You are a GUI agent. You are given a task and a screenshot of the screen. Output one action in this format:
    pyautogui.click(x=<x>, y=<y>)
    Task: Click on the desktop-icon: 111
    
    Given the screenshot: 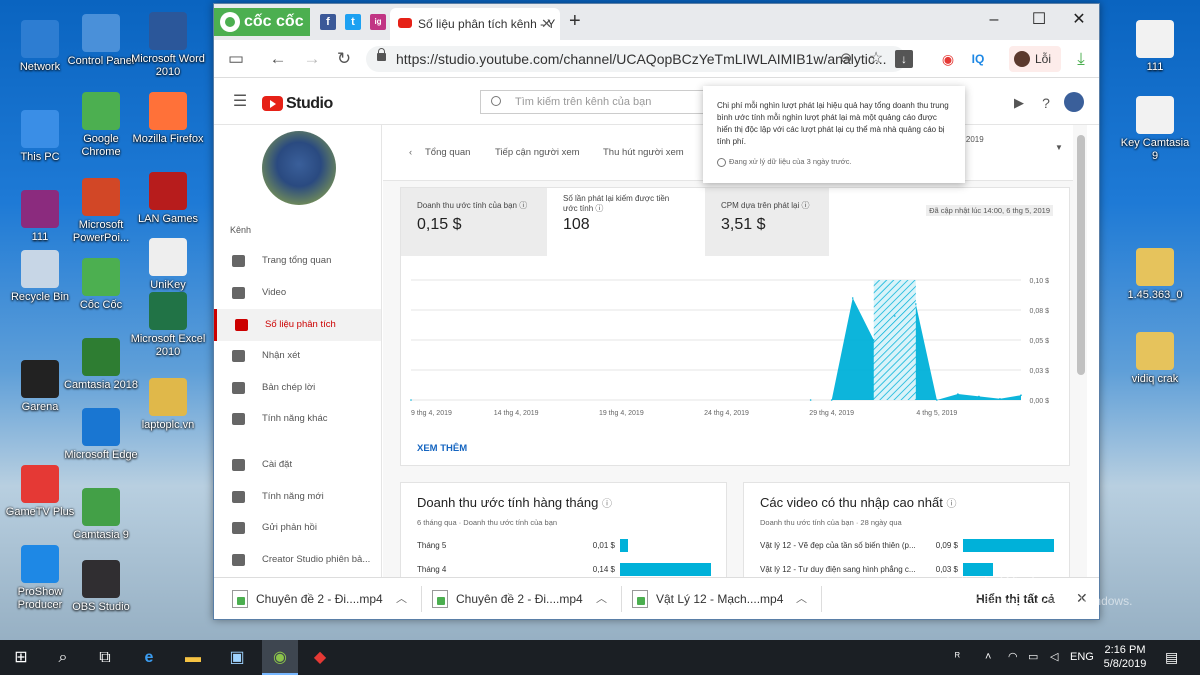 What is the action you would take?
    pyautogui.click(x=1155, y=47)
    